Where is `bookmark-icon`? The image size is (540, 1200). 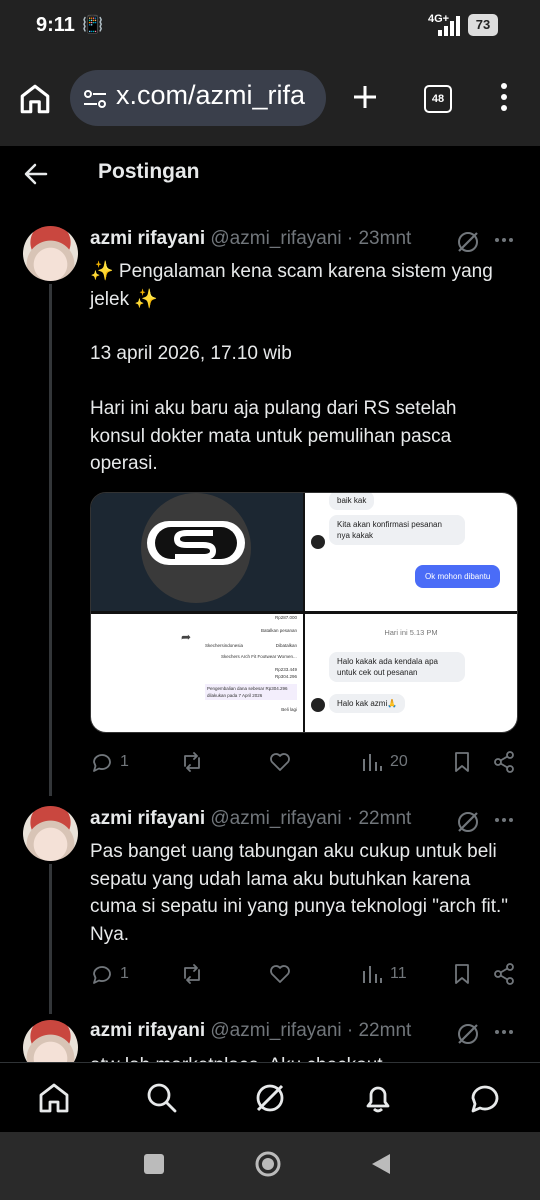 bookmark-icon is located at coordinates (462, 762).